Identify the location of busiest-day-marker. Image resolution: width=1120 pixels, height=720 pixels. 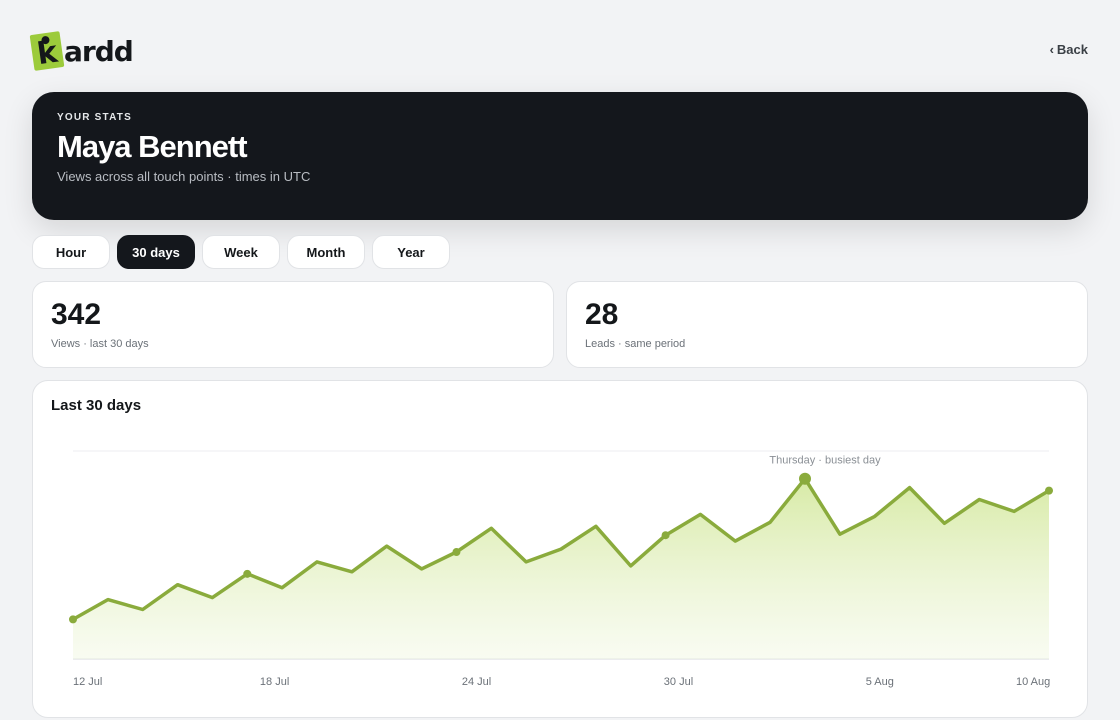
(805, 478).